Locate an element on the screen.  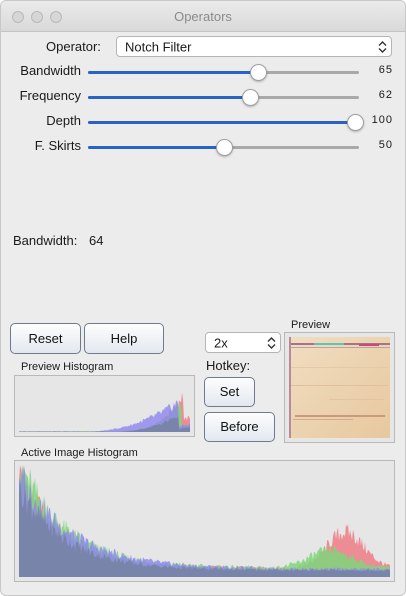
zoom-select: 2x is located at coordinates (243, 342).